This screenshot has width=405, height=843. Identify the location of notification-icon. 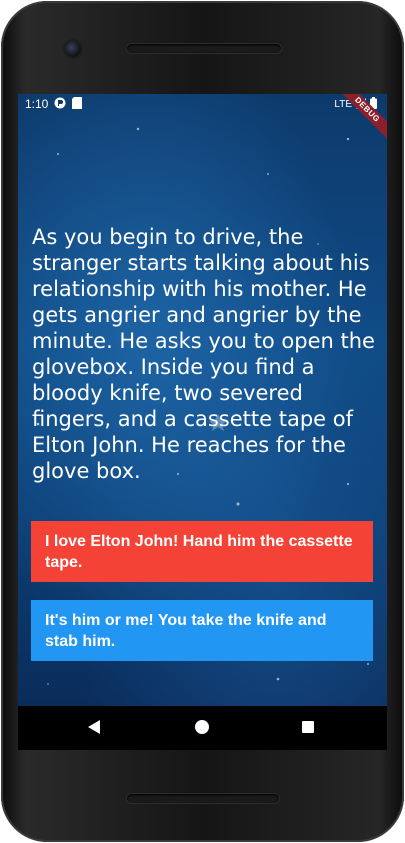
(60, 104).